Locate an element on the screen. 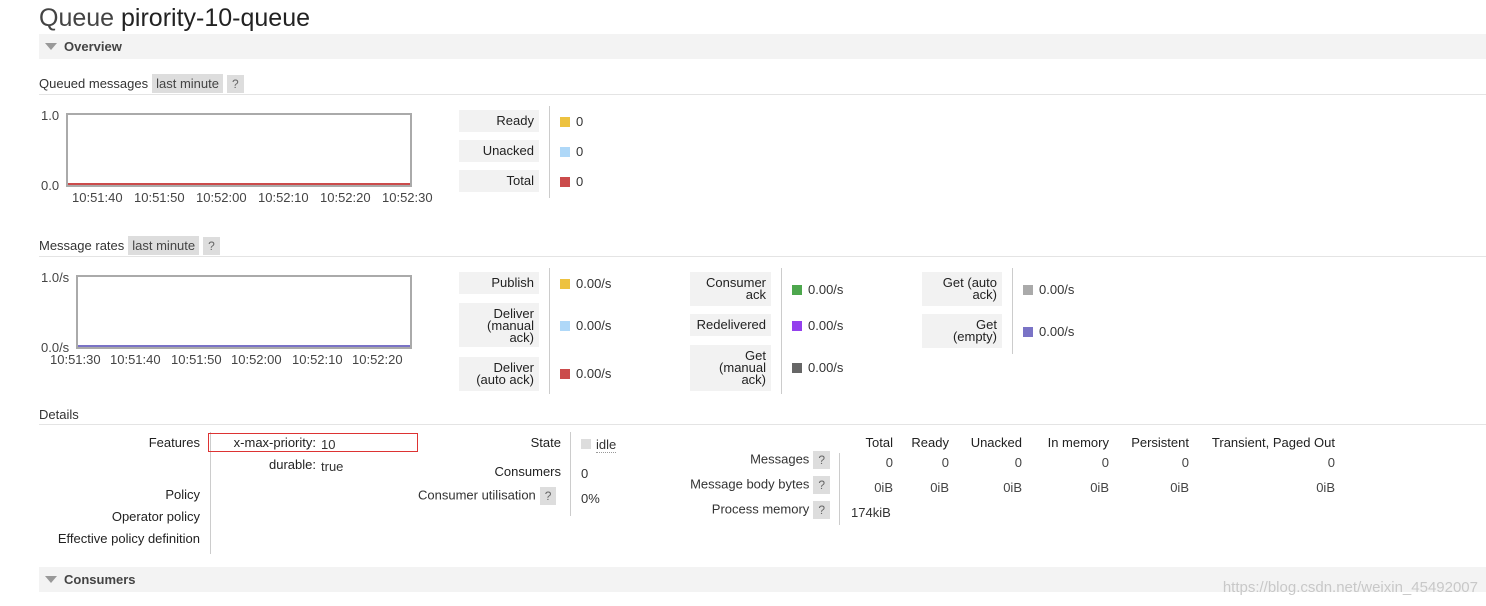 The image size is (1486, 606). watermark-text: https://blog.csdn.net/weixin_45492007 is located at coordinates (1350, 587).